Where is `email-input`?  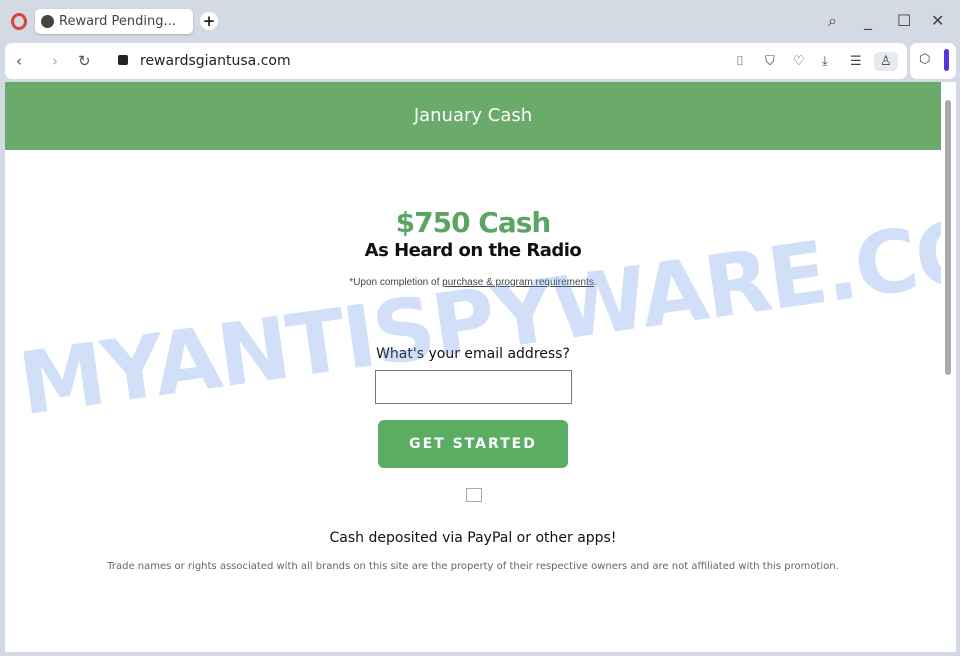
email-input is located at coordinates (473, 387).